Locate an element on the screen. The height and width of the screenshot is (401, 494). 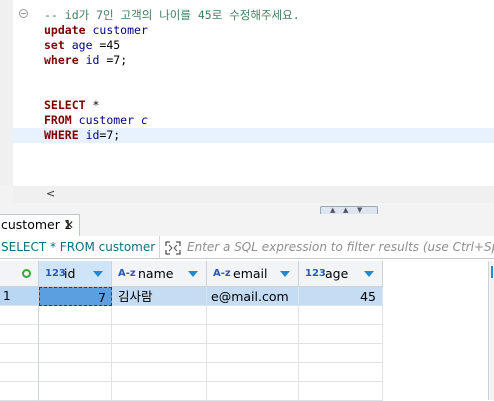
code-line-where-update: where id =7; is located at coordinates (86, 60).